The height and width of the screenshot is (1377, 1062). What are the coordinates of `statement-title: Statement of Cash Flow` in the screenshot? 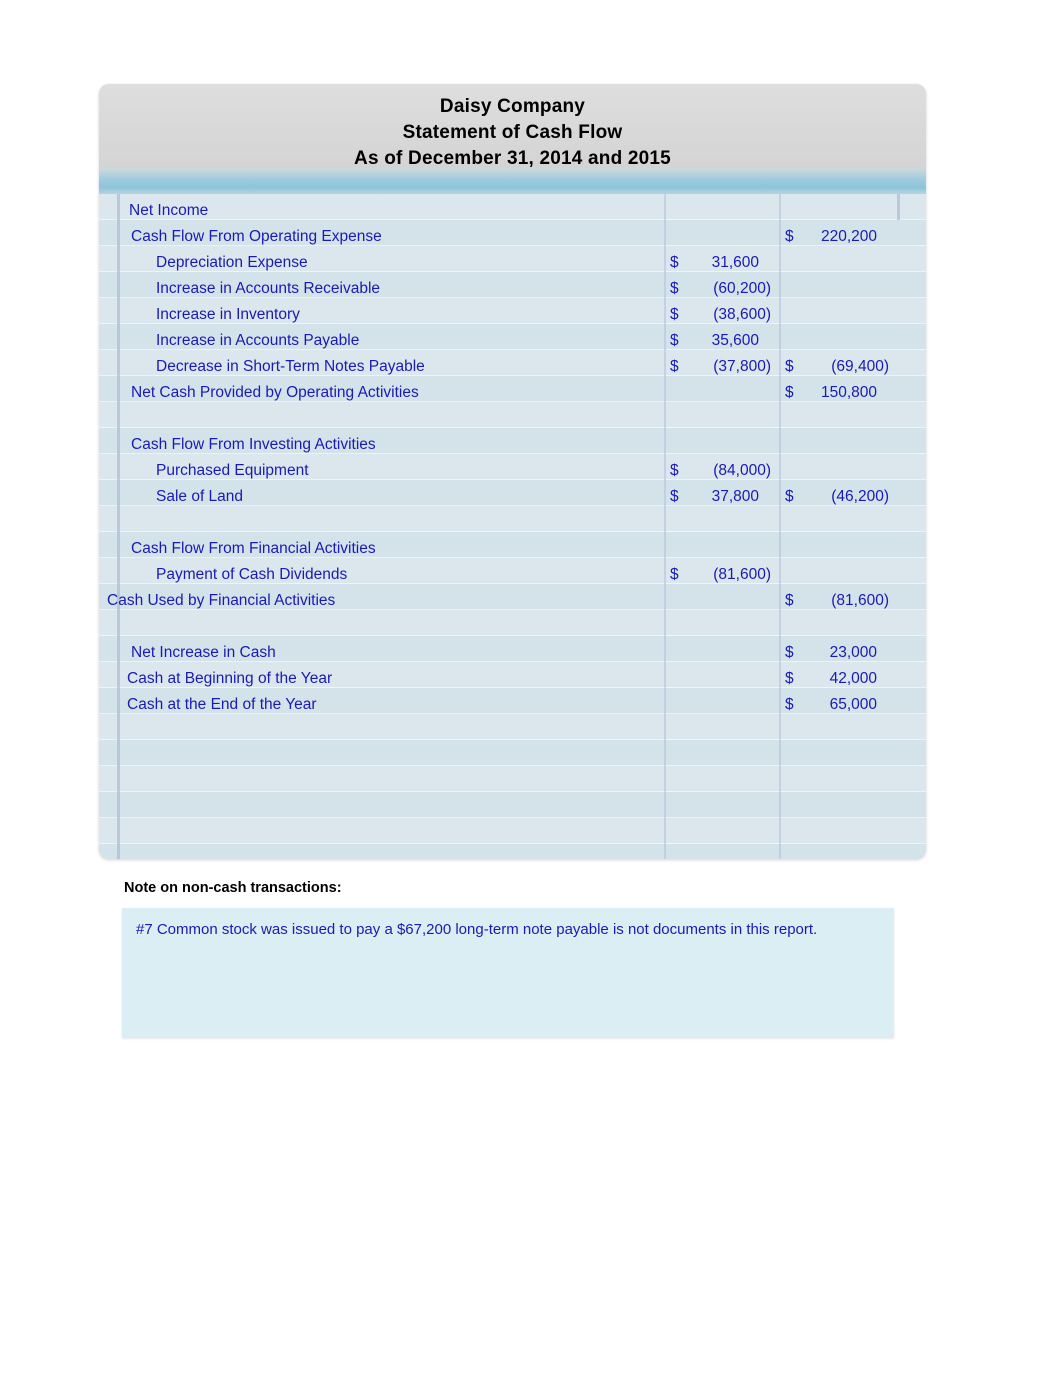 It's located at (512, 132).